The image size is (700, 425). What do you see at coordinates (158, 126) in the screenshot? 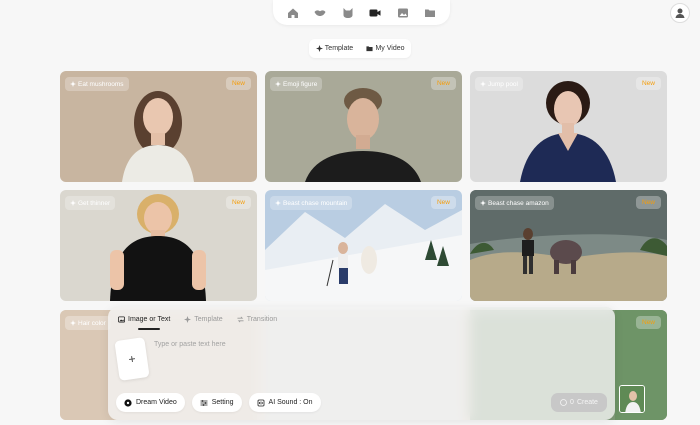
I see `template-card: Eat mushrooms New` at bounding box center [158, 126].